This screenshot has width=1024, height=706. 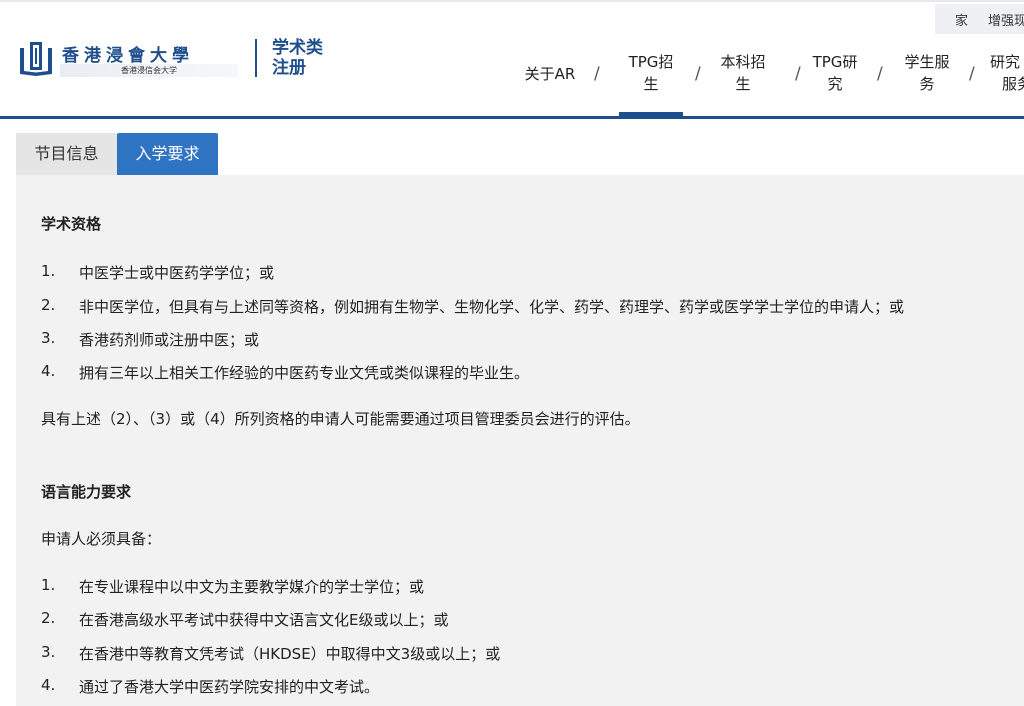 I want to click on list-item: 香港药剂师或注册中医；或, so click(x=169, y=340).